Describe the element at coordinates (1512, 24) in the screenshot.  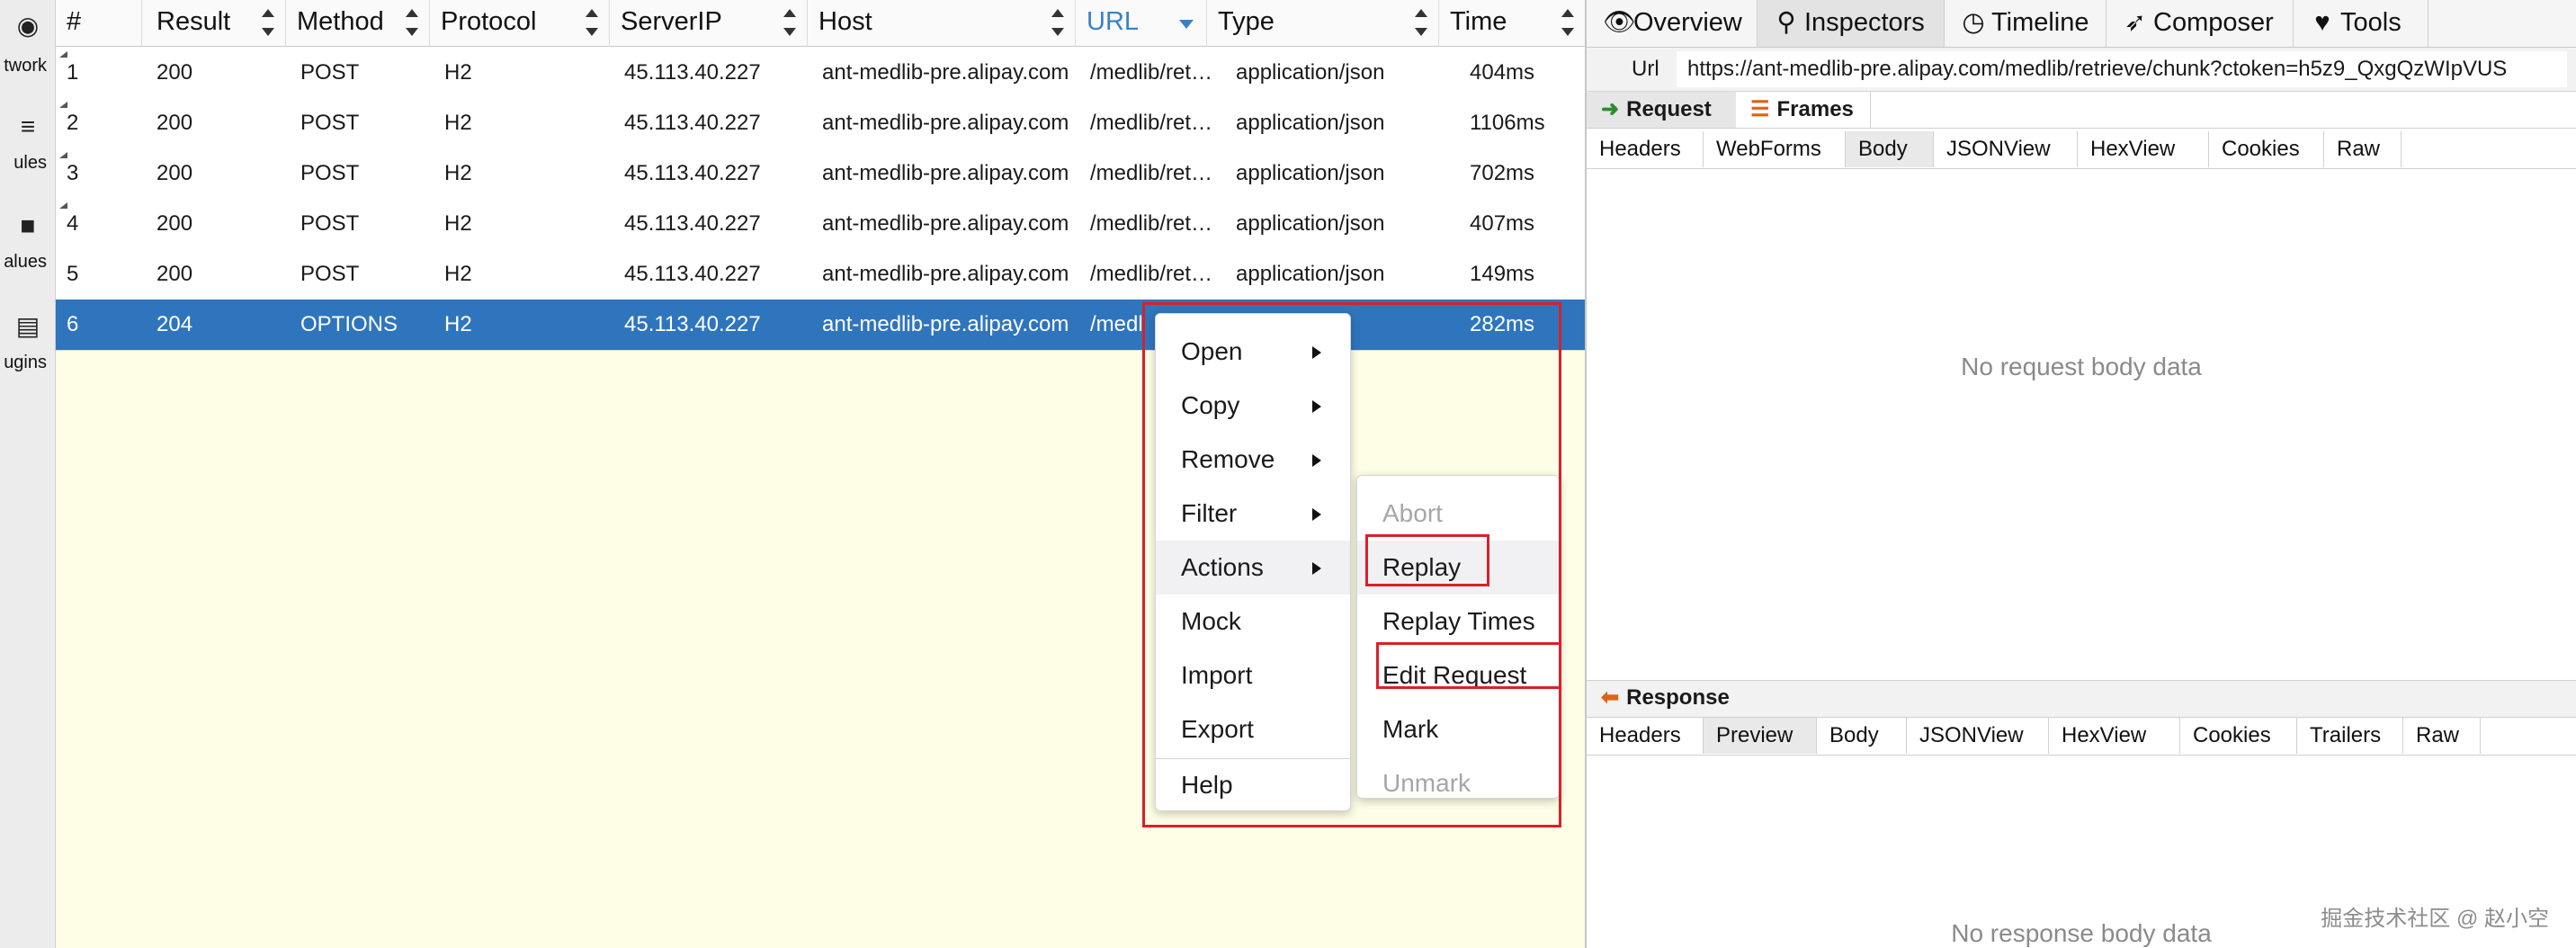
I see `column-header-time: Time` at that location.